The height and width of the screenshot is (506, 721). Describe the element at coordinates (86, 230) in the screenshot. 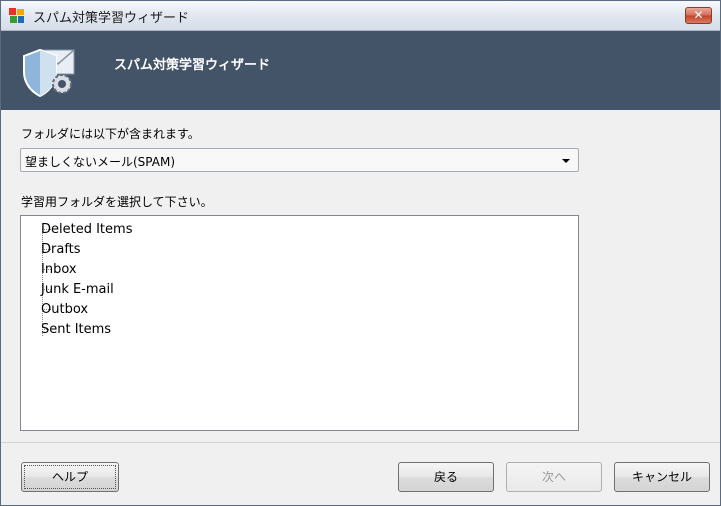

I see `tree-item-deleted-items: Deleted Items` at that location.